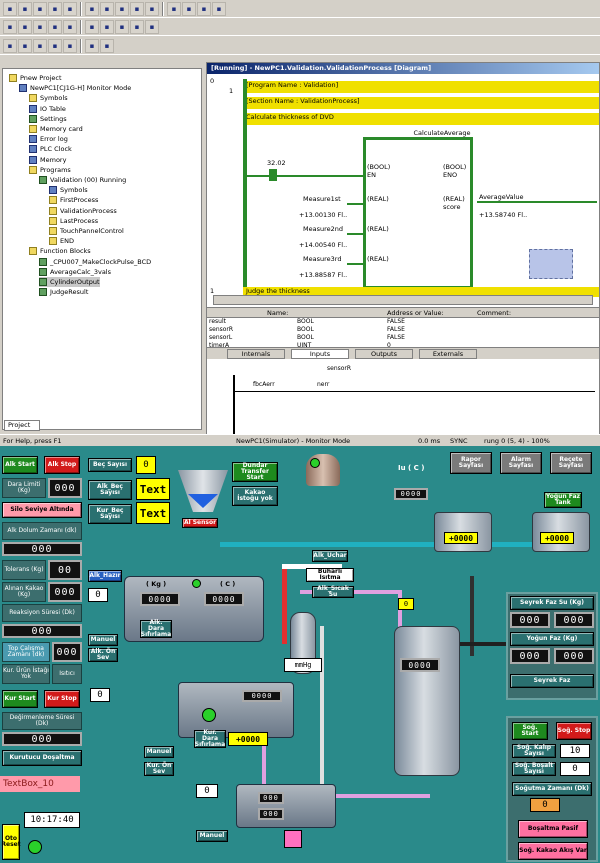 The width and height of the screenshot is (600, 863). Describe the element at coordinates (75, 88) in the screenshot. I see `tree-item: NewPC1[CJ1G-H] Monitor Mode` at that location.